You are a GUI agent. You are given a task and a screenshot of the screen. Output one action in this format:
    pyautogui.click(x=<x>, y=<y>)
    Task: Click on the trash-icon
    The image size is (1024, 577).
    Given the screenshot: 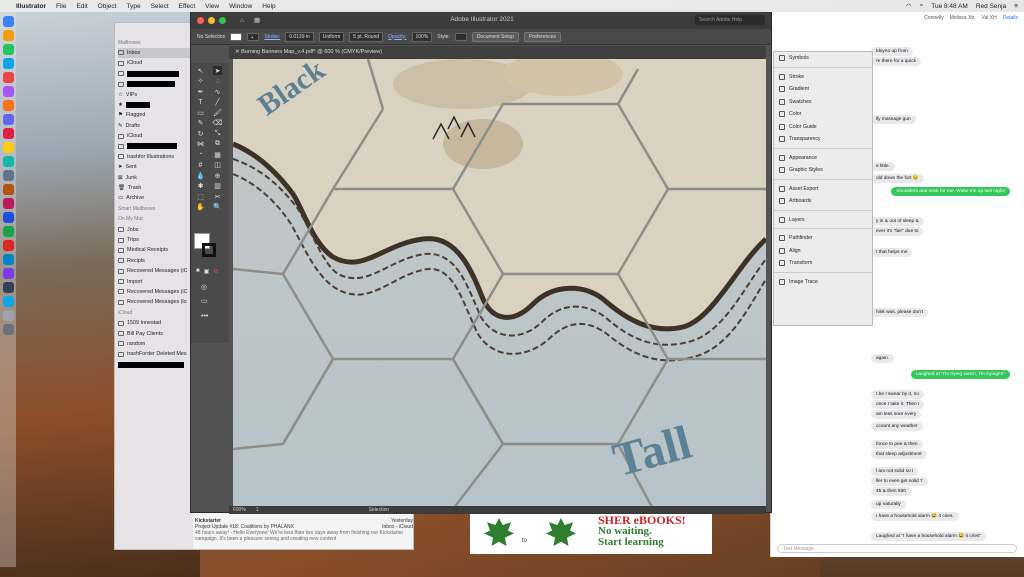 What is the action you would take?
    pyautogui.click(x=8, y=329)
    